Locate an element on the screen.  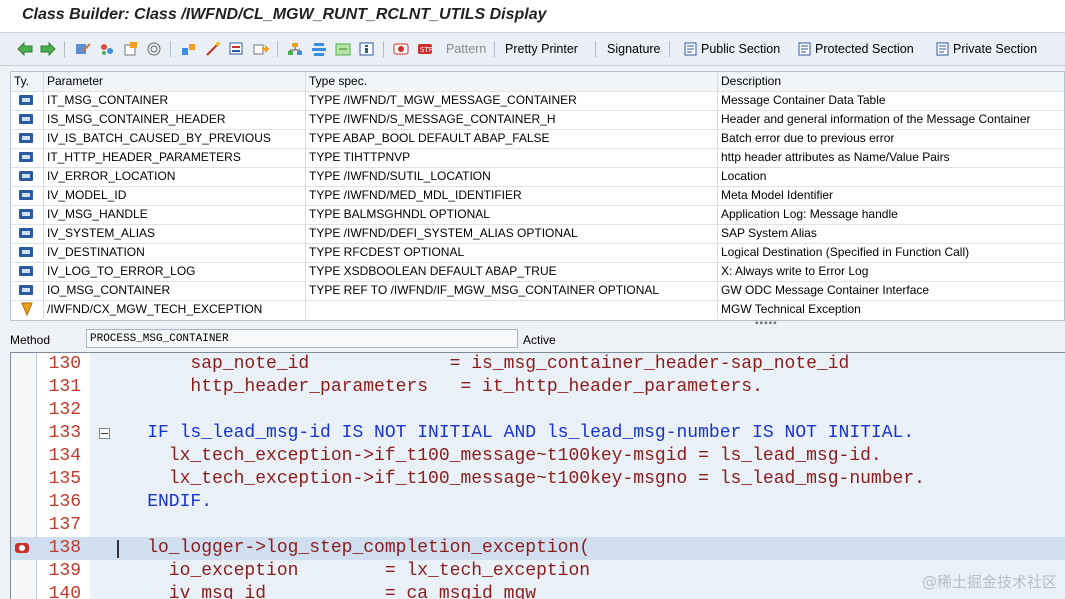
parameter-cell: IV_MSG_HANDLE is located at coordinates (175, 214).